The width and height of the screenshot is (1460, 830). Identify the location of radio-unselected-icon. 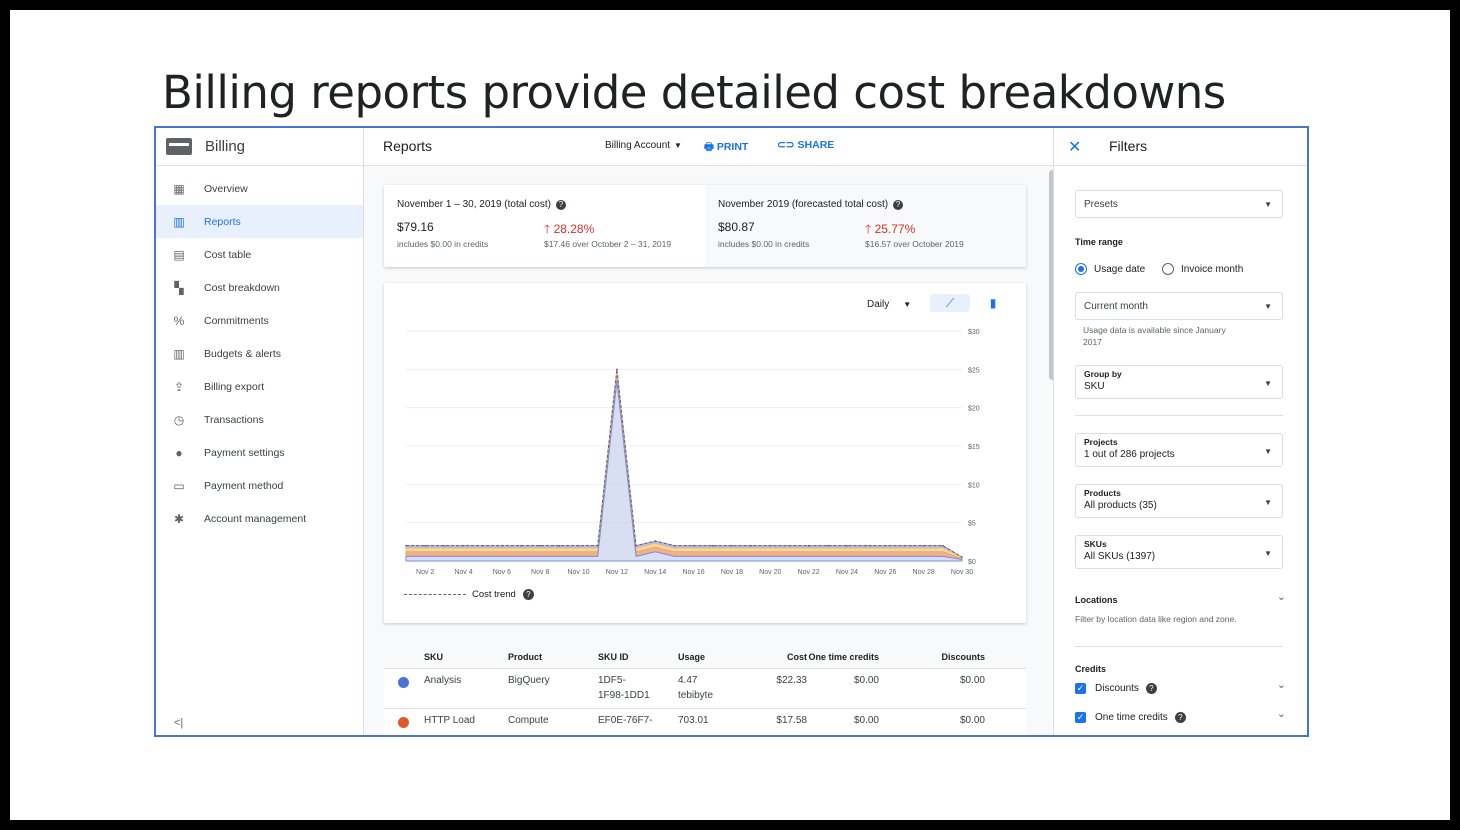
(1168, 269).